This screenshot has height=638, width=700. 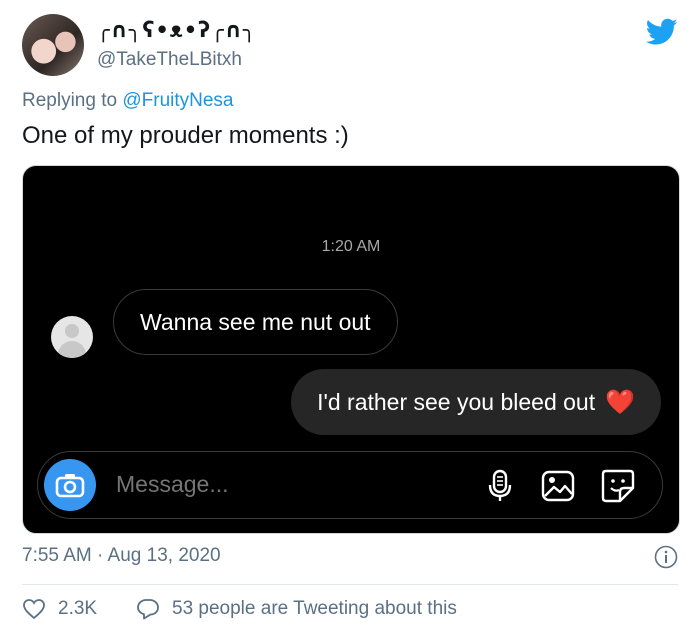 I want to click on twitter-bird-icon, so click(x=662, y=32).